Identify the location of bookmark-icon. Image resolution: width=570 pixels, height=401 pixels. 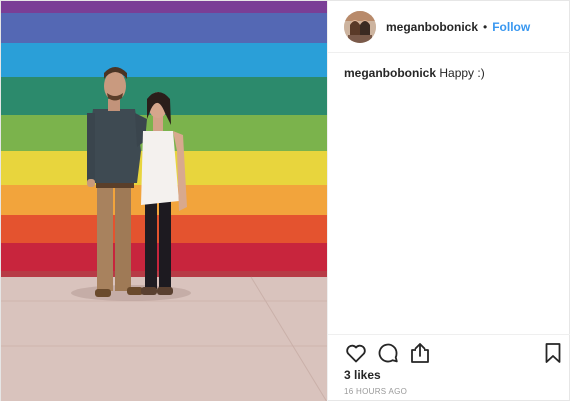
(553, 353).